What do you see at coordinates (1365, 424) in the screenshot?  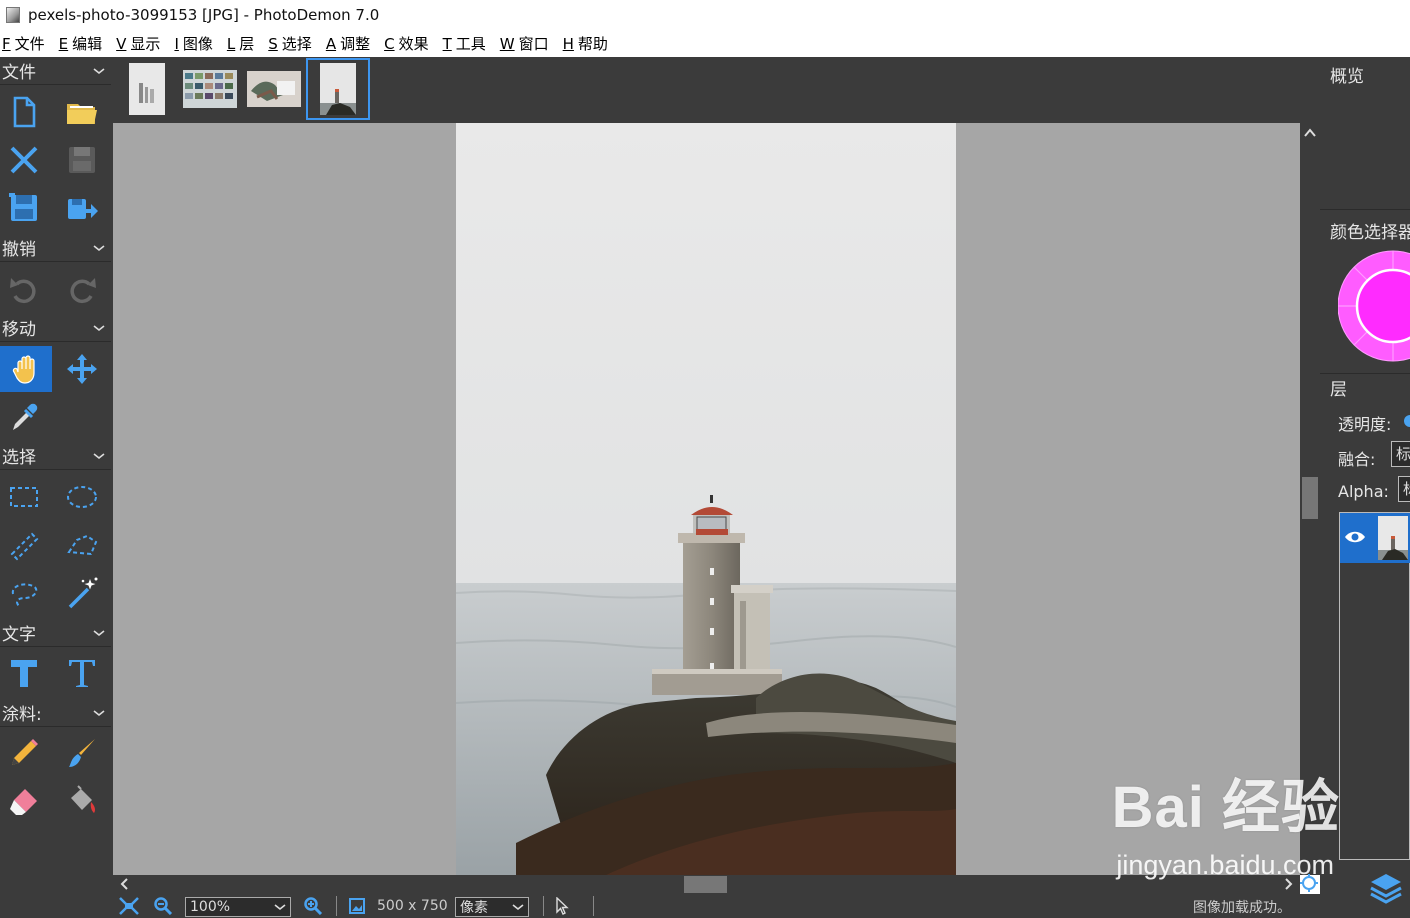 I see `opacity-label: 透明度:` at bounding box center [1365, 424].